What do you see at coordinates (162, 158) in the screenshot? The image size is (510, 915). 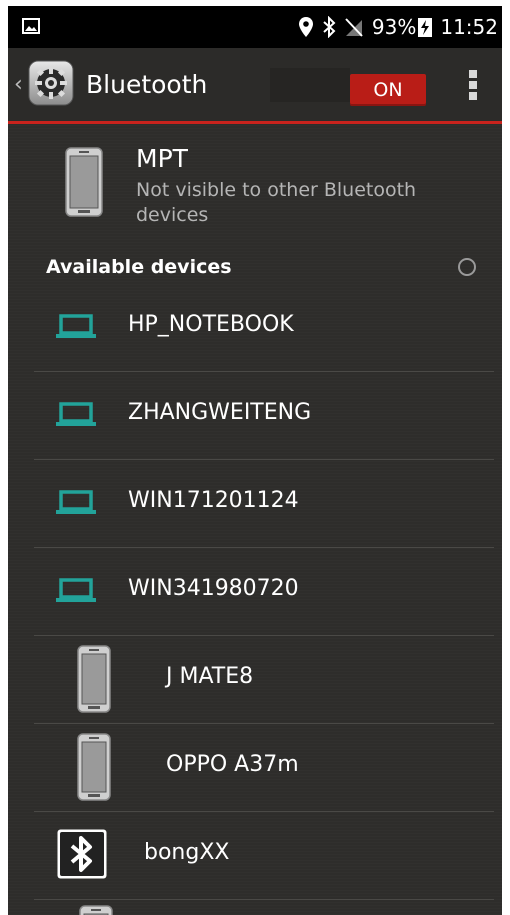 I see `own-device-name: MPT` at bounding box center [162, 158].